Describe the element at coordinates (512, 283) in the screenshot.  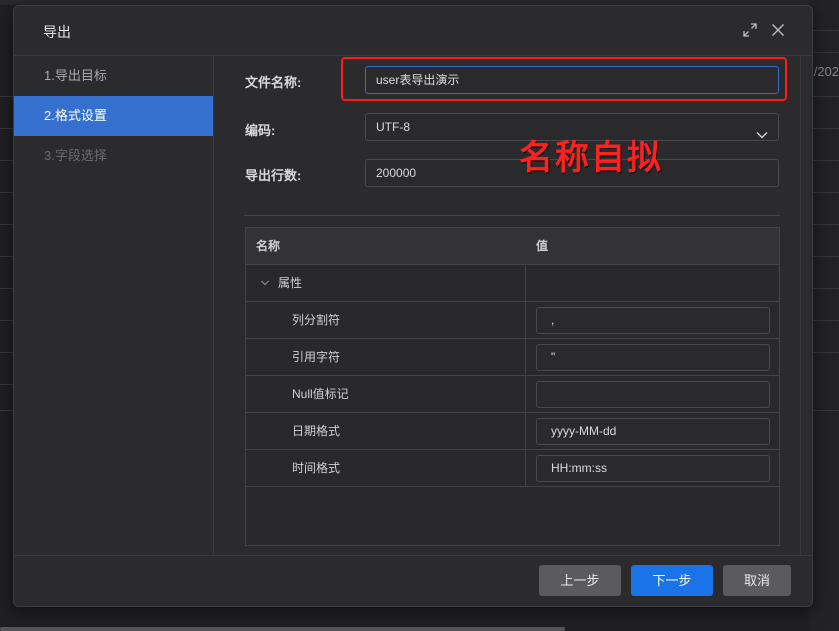
I see `property-group-row: 属性` at that location.